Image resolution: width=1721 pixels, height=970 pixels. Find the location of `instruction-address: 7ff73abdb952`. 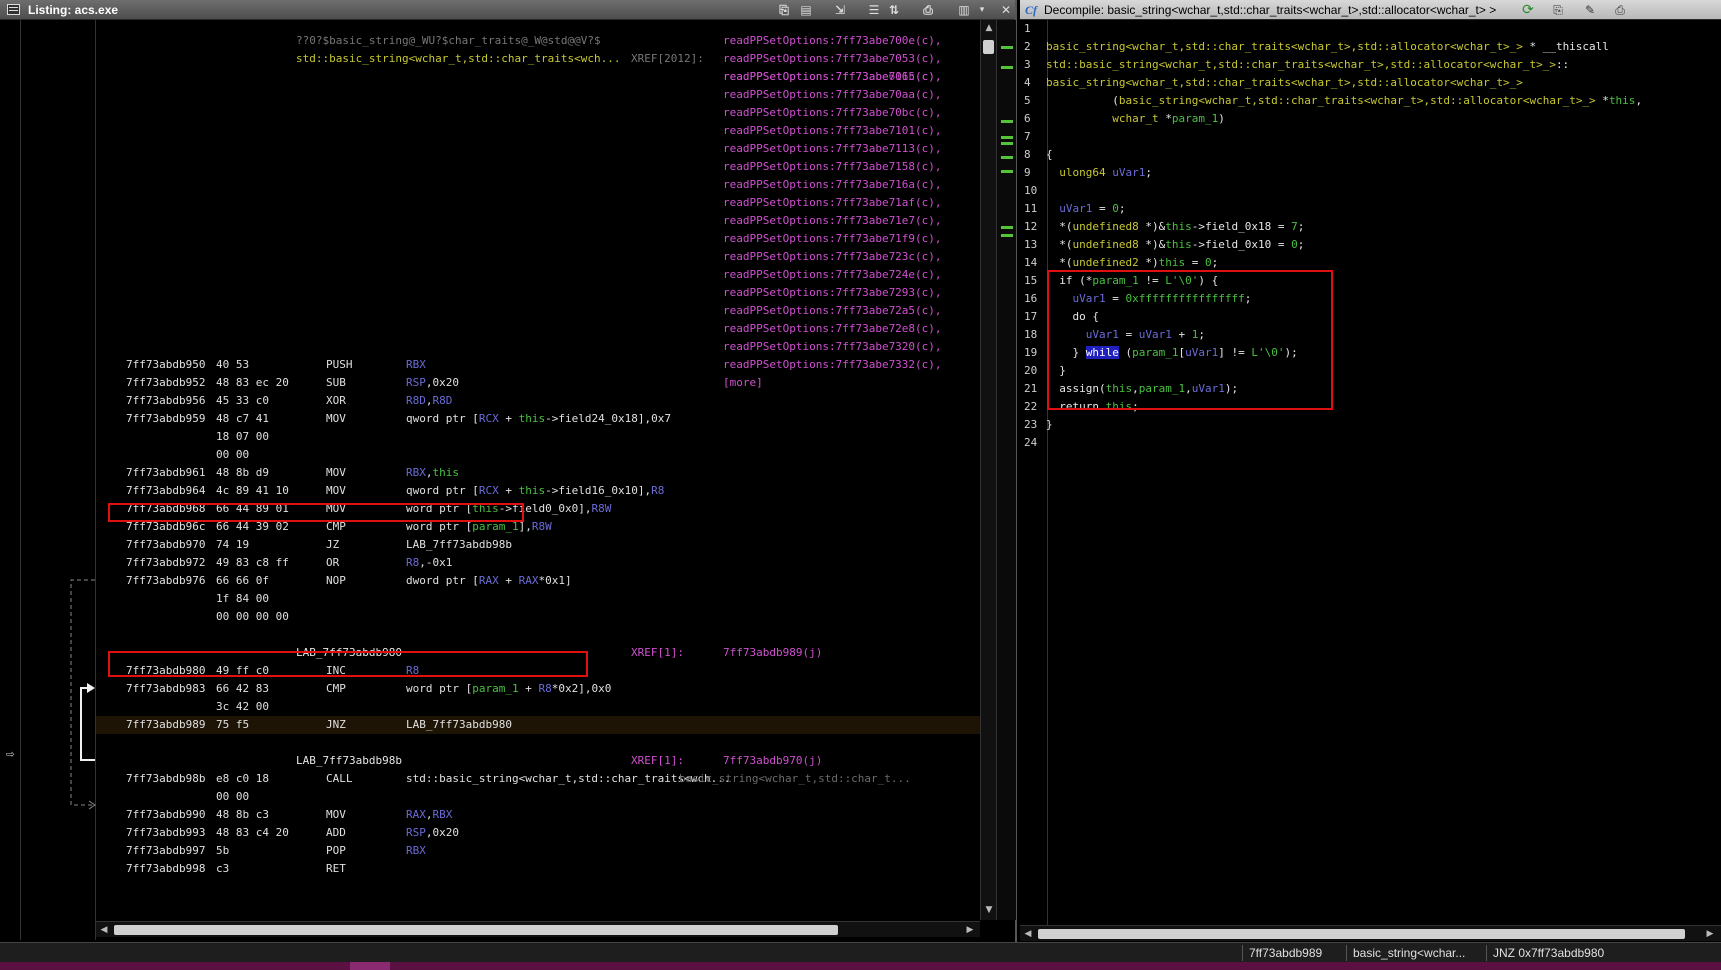

instruction-address: 7ff73abdb952 is located at coordinates (165, 383).